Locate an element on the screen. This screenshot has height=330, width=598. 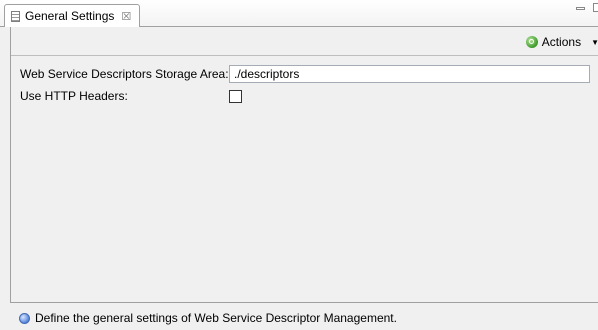
tab-label: General Settings is located at coordinates (70, 16).